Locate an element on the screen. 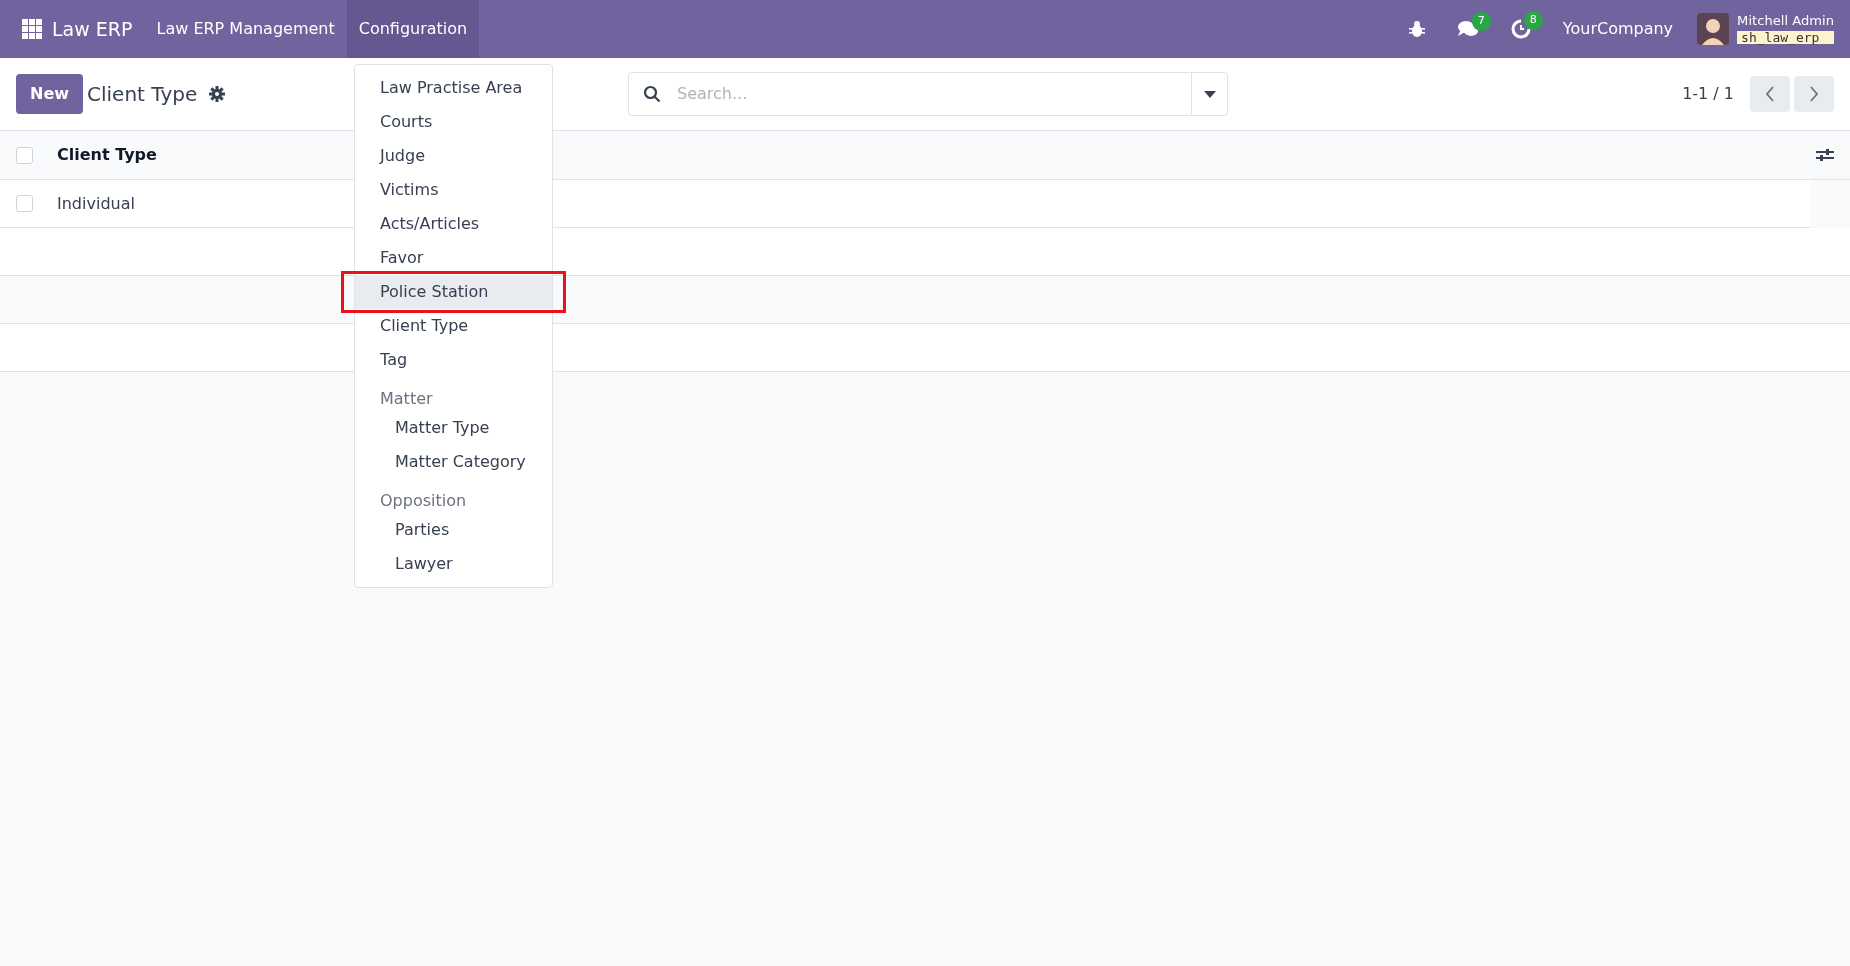 This screenshot has width=1850, height=966. menu-item: Tag is located at coordinates (453, 360).